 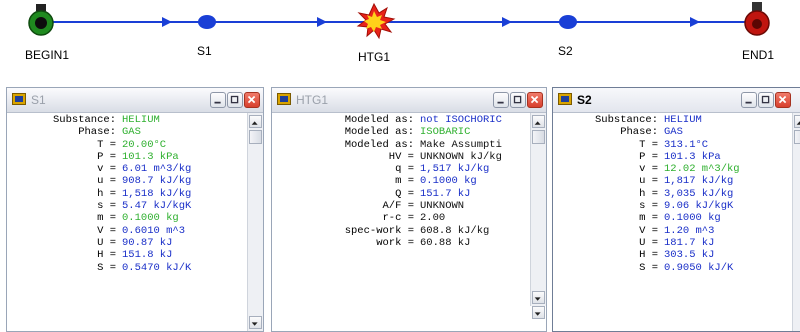 I want to click on property-value: 1,518 kJ/kg, so click(x=156, y=194).